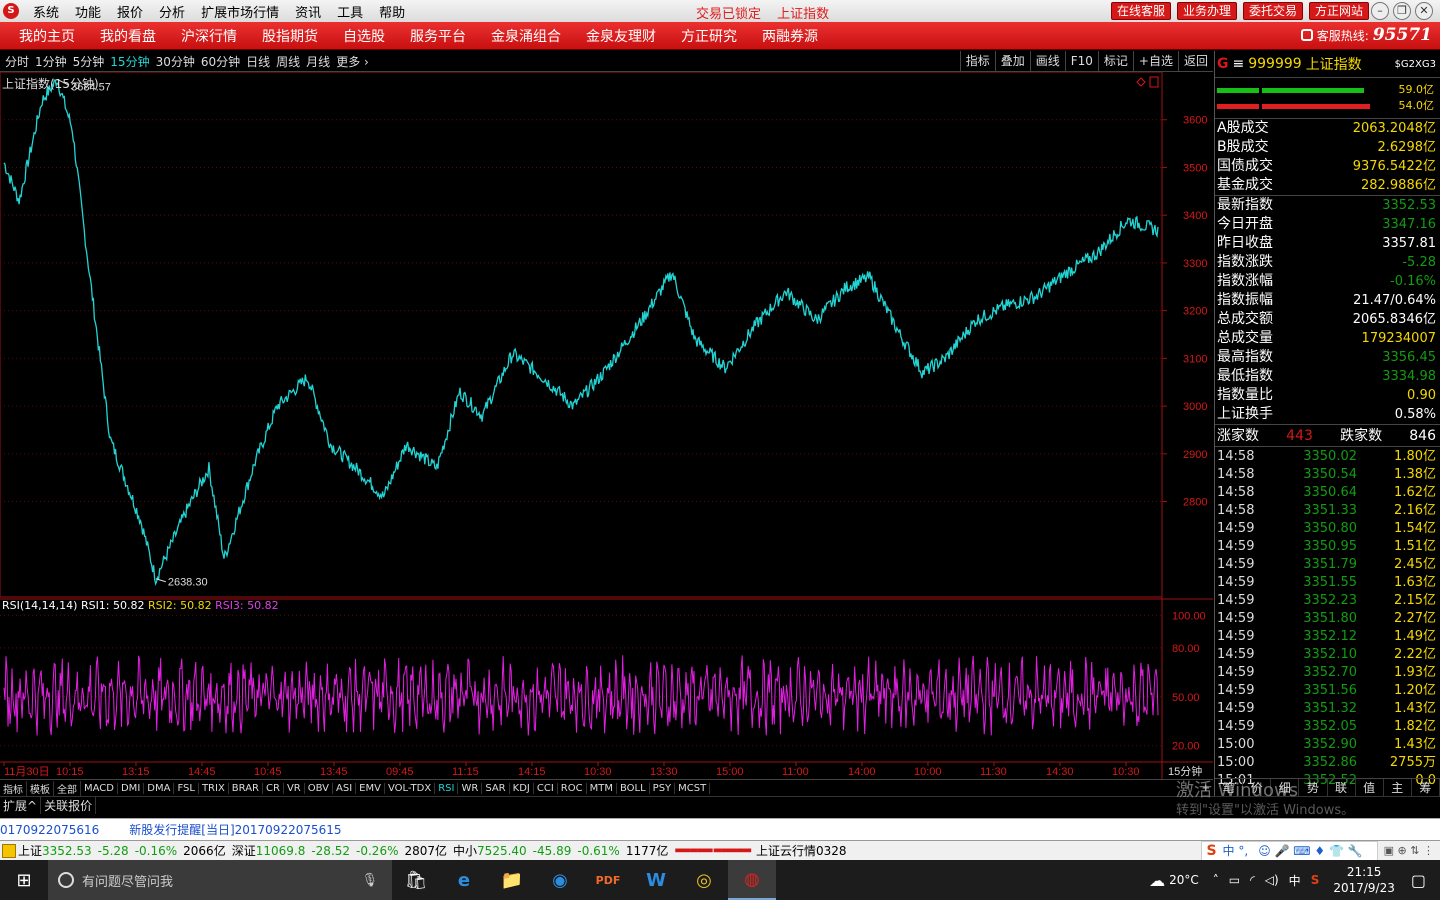 This screenshot has height=900, width=1440. Describe the element at coordinates (308, 11) in the screenshot. I see `menu-news: 资讯` at that location.